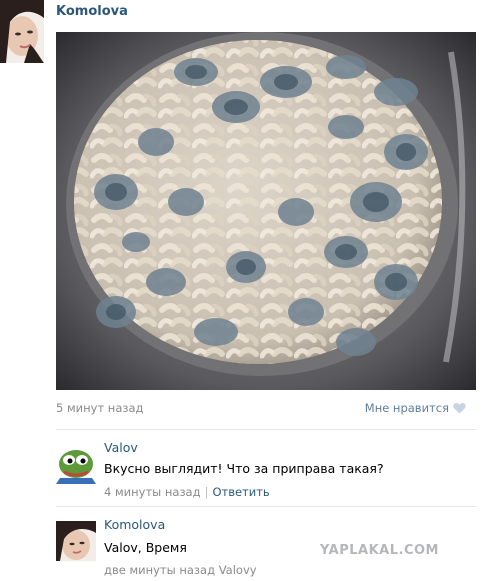 Image resolution: width=482 pixels, height=581 pixels. I want to click on post-time: 5 минут назад, so click(99, 408).